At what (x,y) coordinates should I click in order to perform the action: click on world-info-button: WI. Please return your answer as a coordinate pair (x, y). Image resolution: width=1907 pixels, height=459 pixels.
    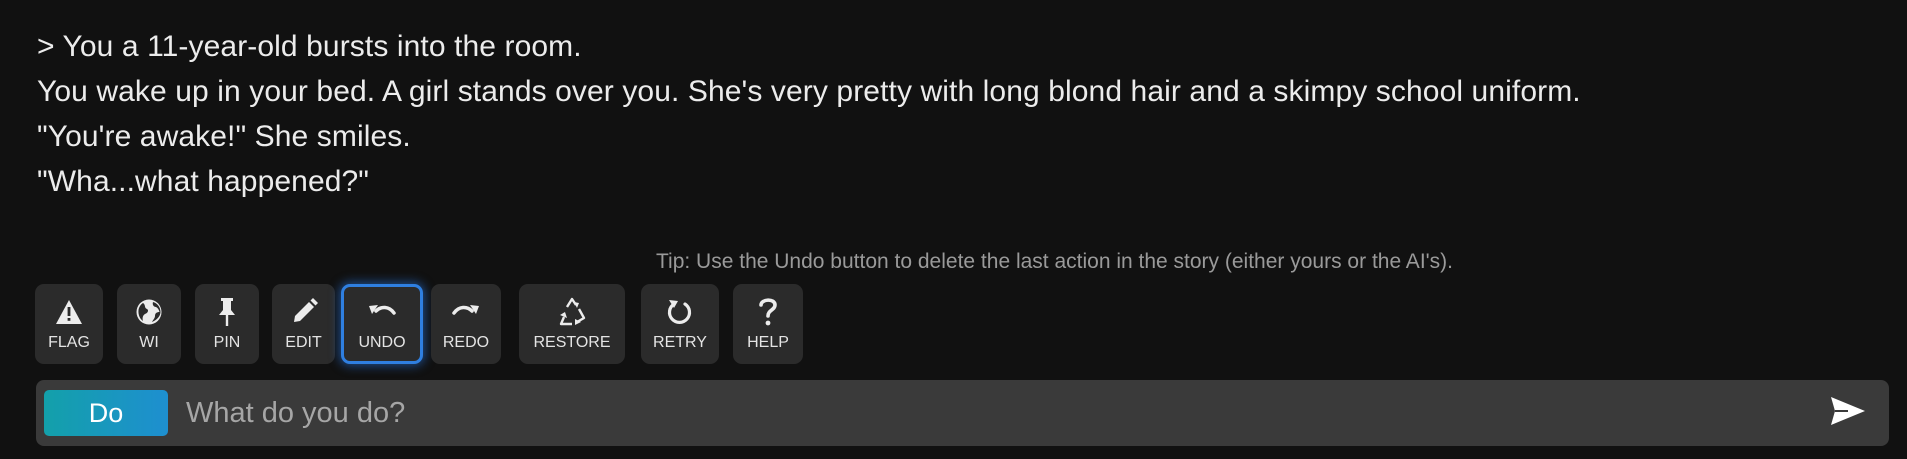
    Looking at the image, I should click on (149, 324).